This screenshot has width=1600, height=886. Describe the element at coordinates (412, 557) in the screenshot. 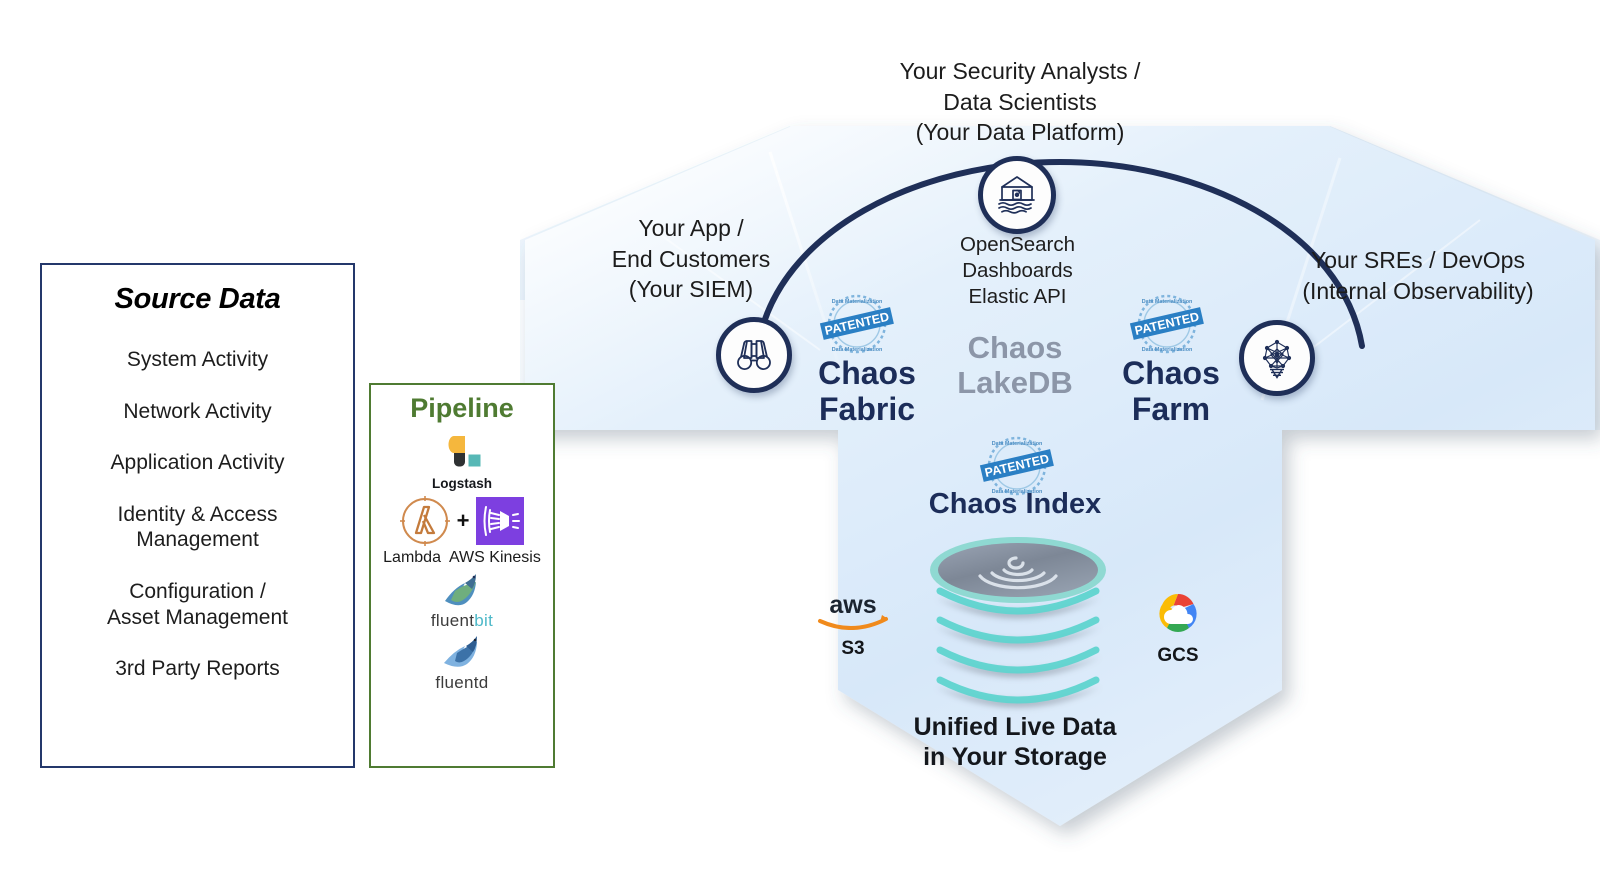

I see `lambda-label: Lambda` at that location.